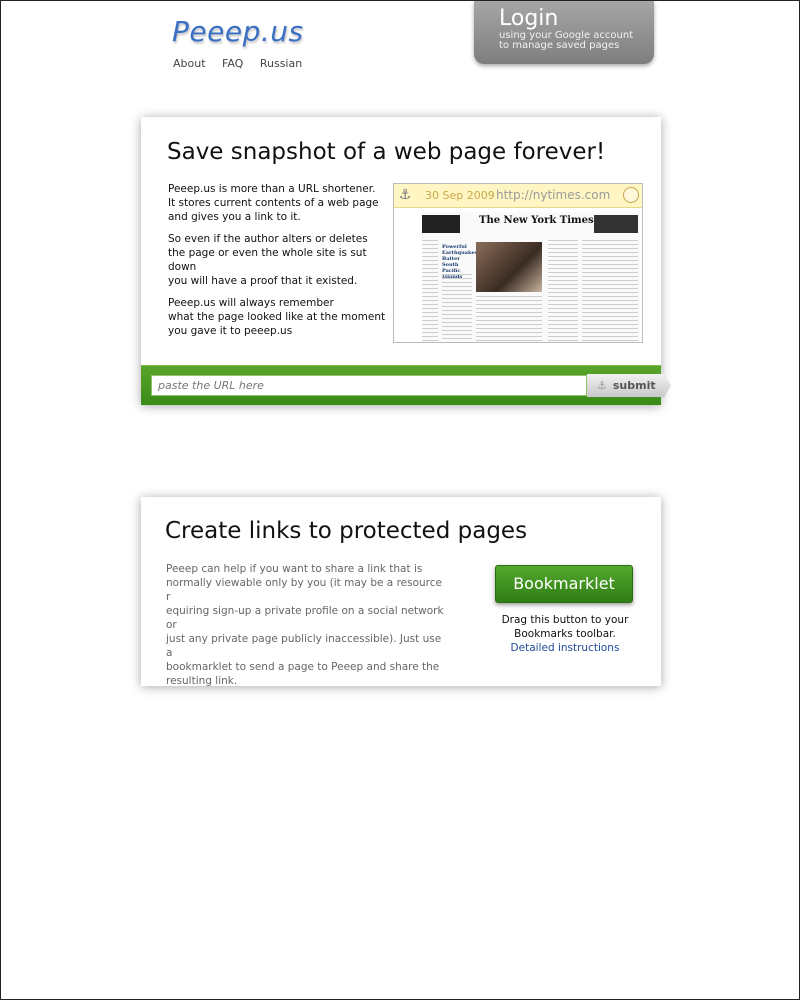  I want to click on intro-line: Peeep.us is more than a URL shortener., so click(272, 189).